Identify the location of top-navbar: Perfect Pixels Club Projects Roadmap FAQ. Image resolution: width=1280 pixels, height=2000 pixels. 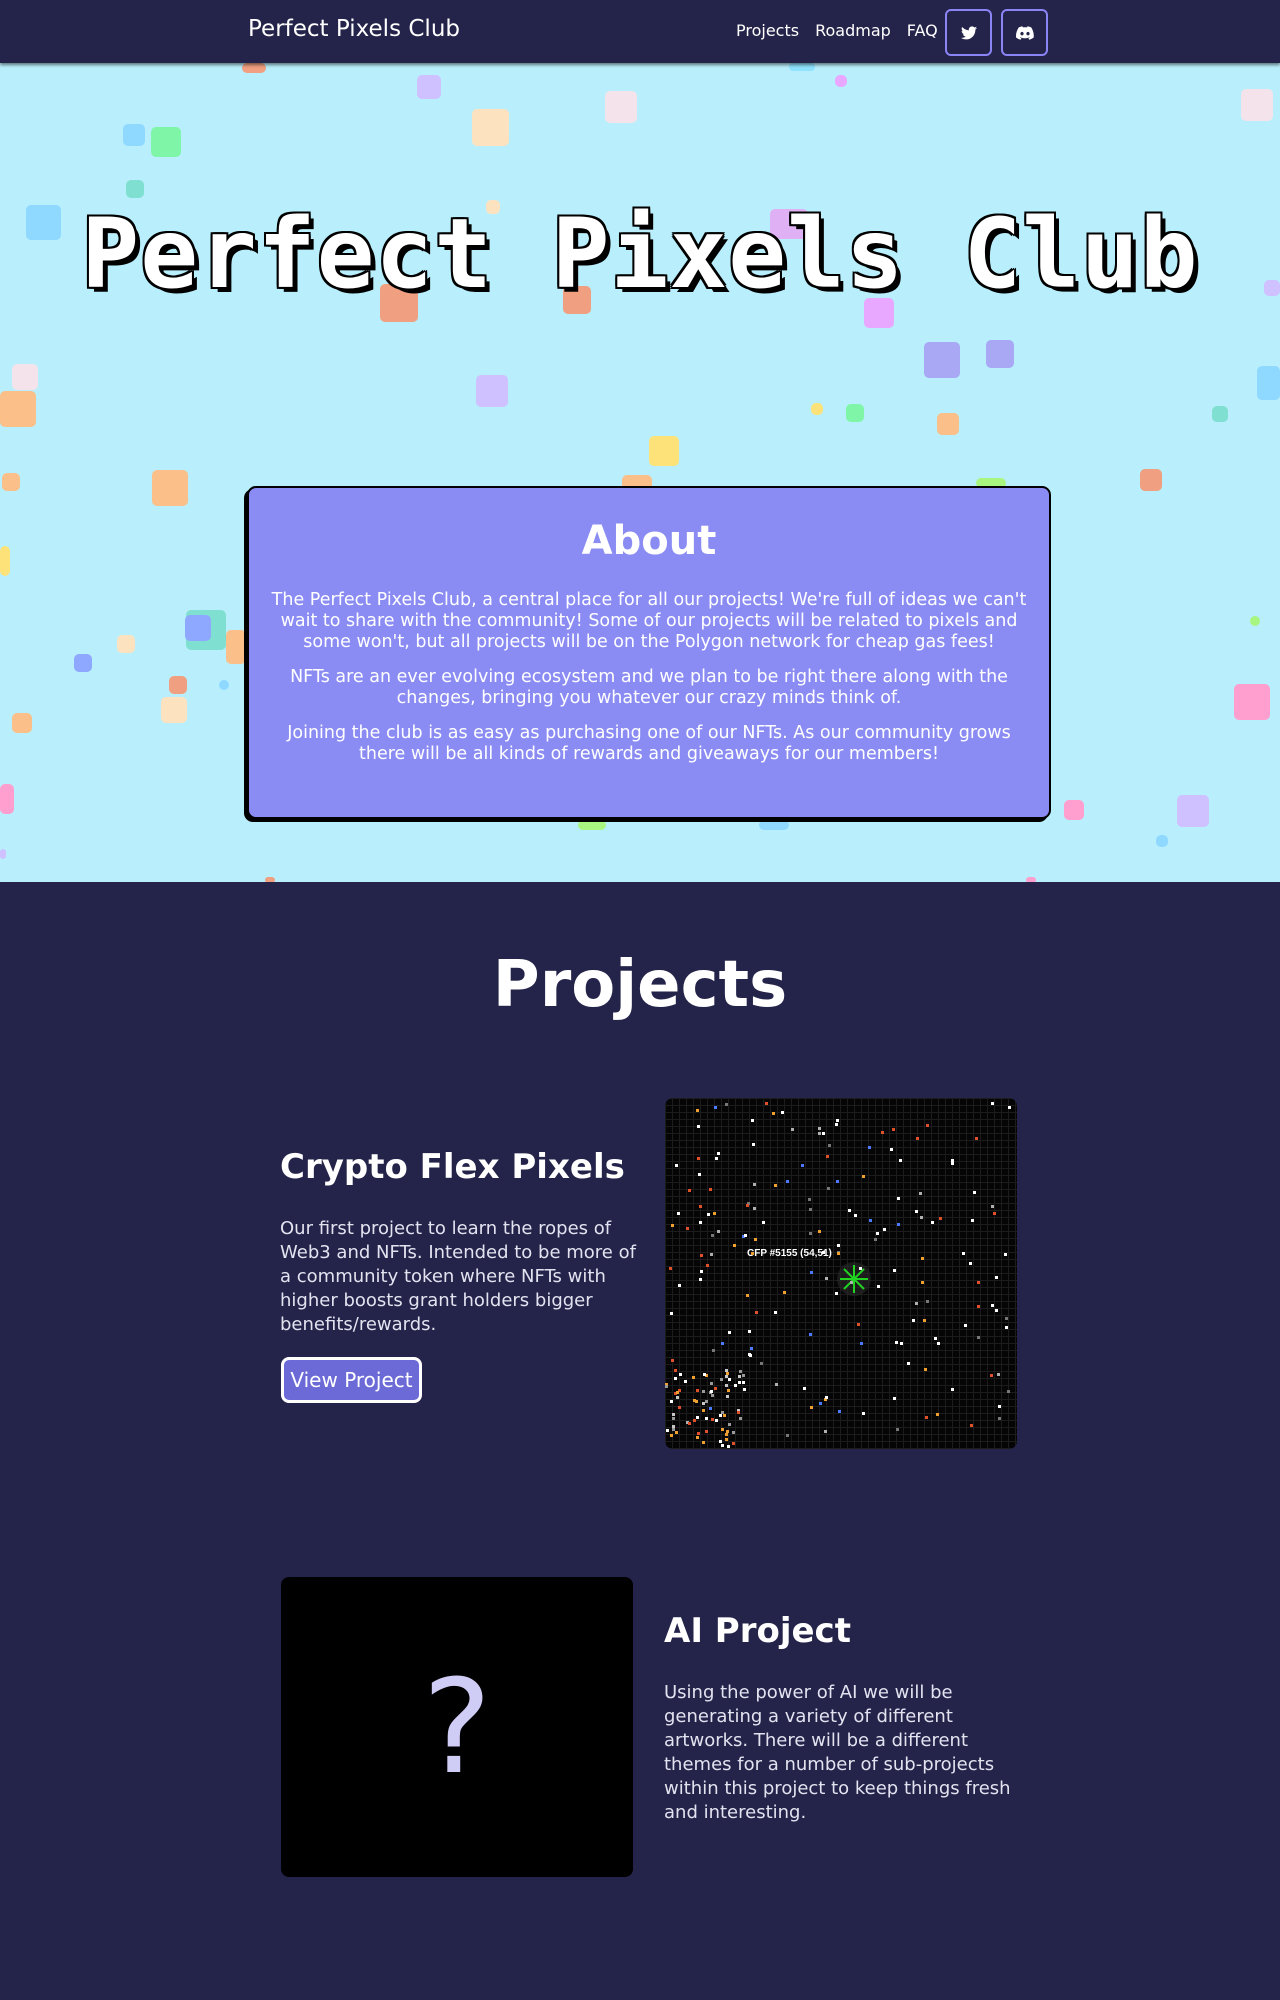
(640, 31).